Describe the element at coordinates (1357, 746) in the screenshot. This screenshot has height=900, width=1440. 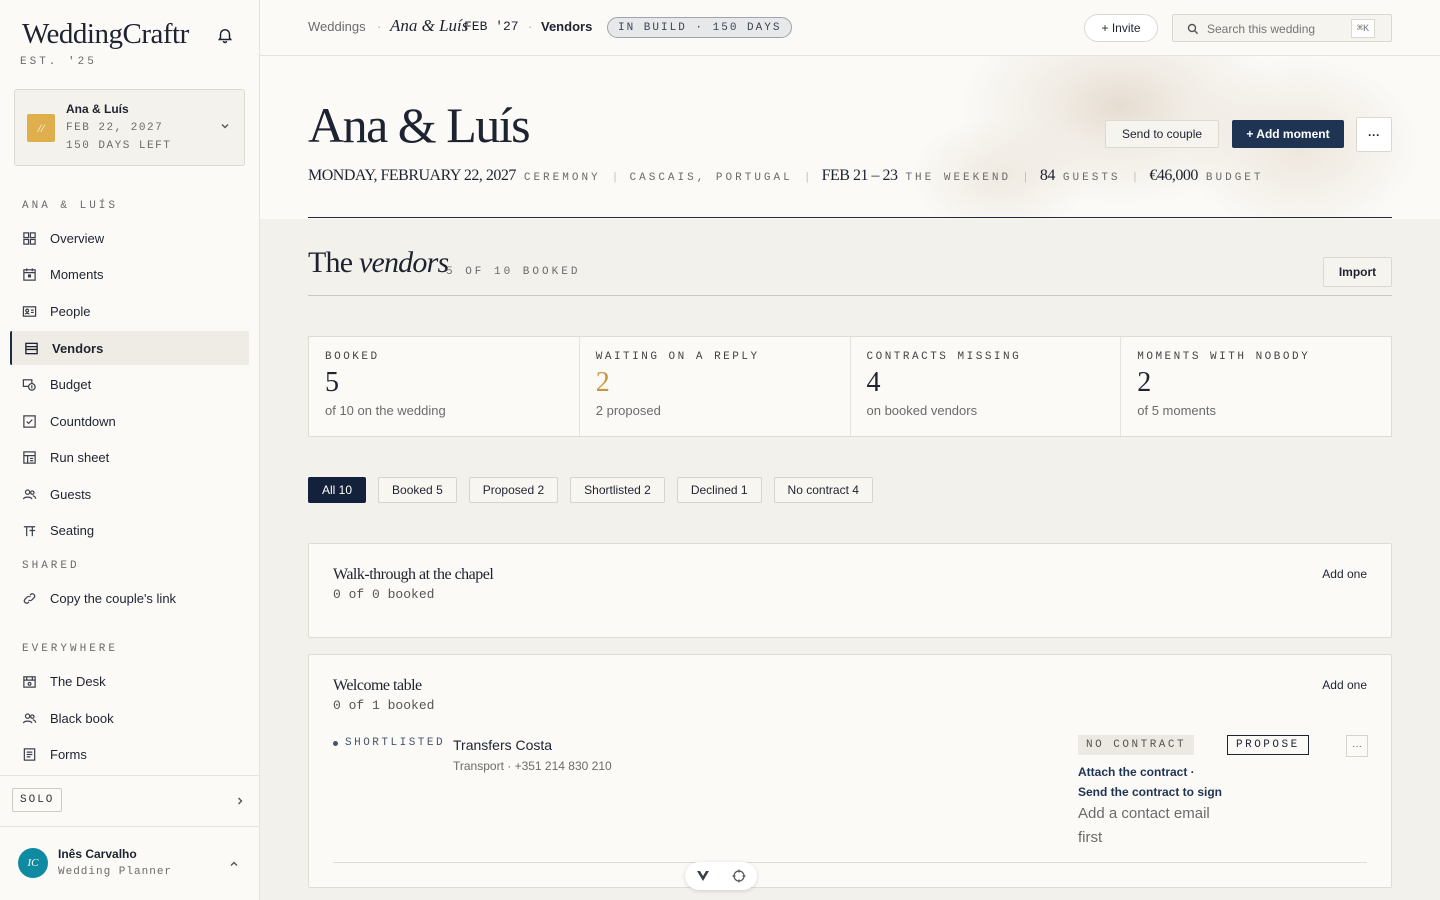
I see `vendor-more-button: ···` at that location.